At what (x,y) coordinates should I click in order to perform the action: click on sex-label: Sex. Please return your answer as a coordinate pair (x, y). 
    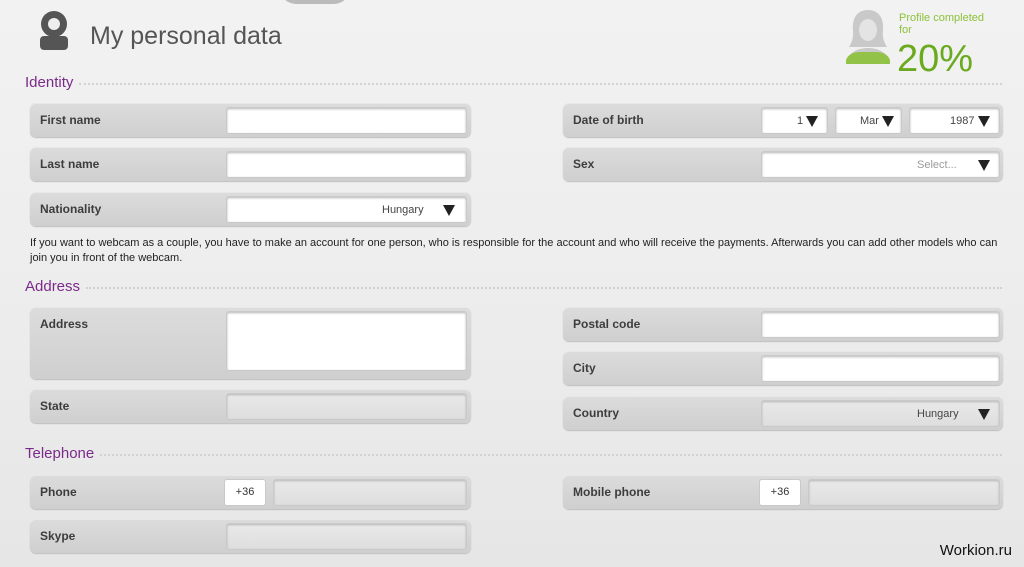
    Looking at the image, I should click on (584, 164).